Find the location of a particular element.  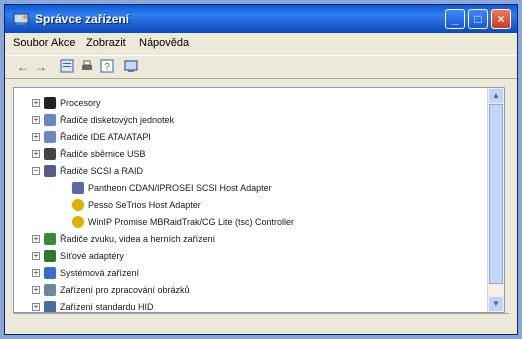

tree-item: + Zařízení pro zpracování obrázků is located at coordinates (249, 290).